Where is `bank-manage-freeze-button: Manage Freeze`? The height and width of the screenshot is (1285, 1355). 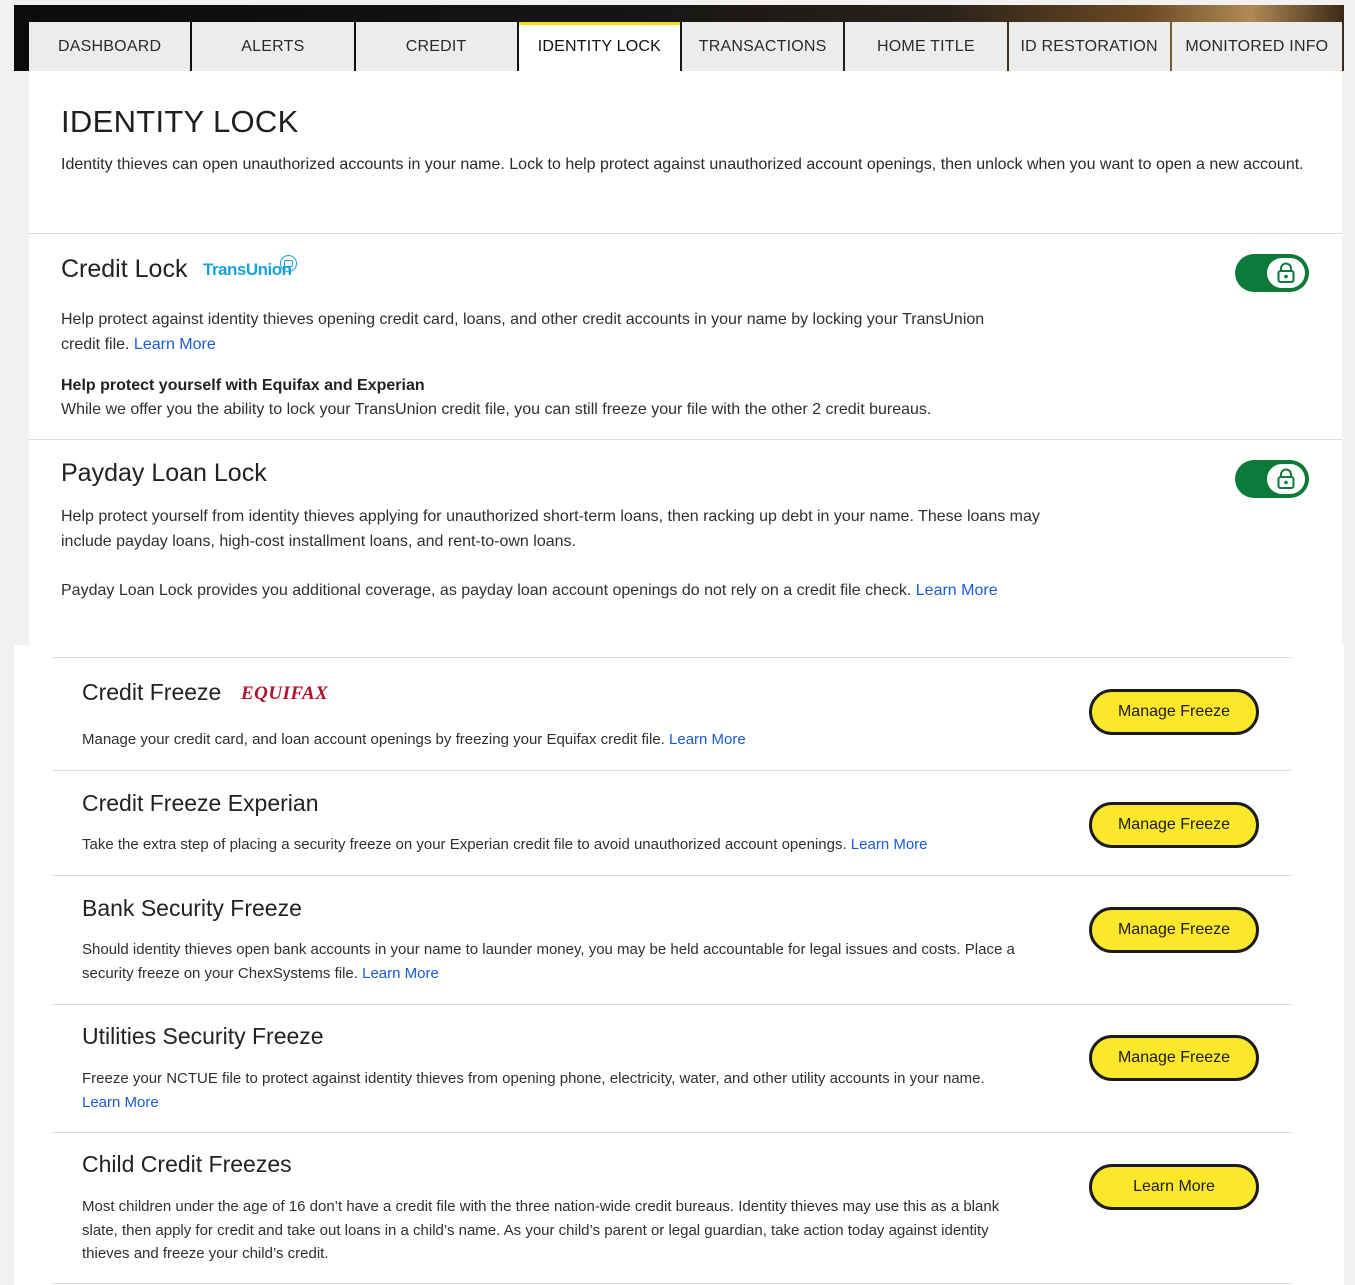 bank-manage-freeze-button: Manage Freeze is located at coordinates (1174, 930).